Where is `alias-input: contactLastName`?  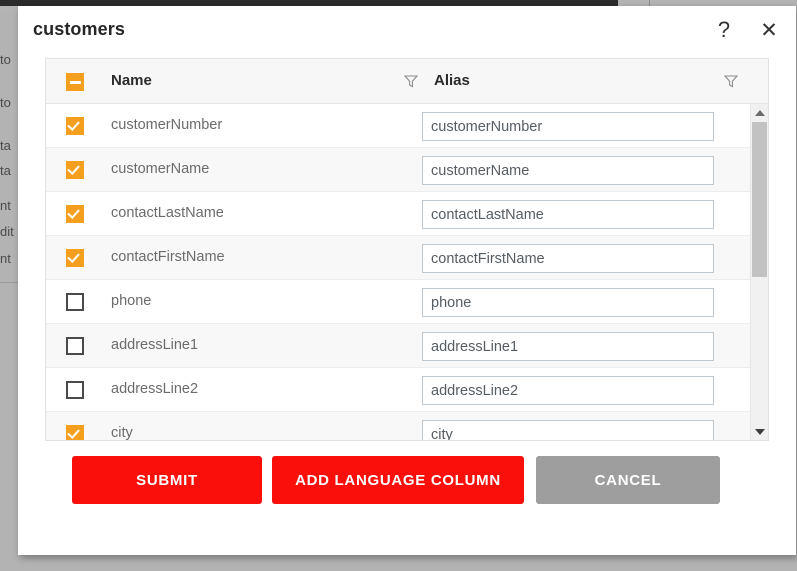 alias-input: contactLastName is located at coordinates (568, 214).